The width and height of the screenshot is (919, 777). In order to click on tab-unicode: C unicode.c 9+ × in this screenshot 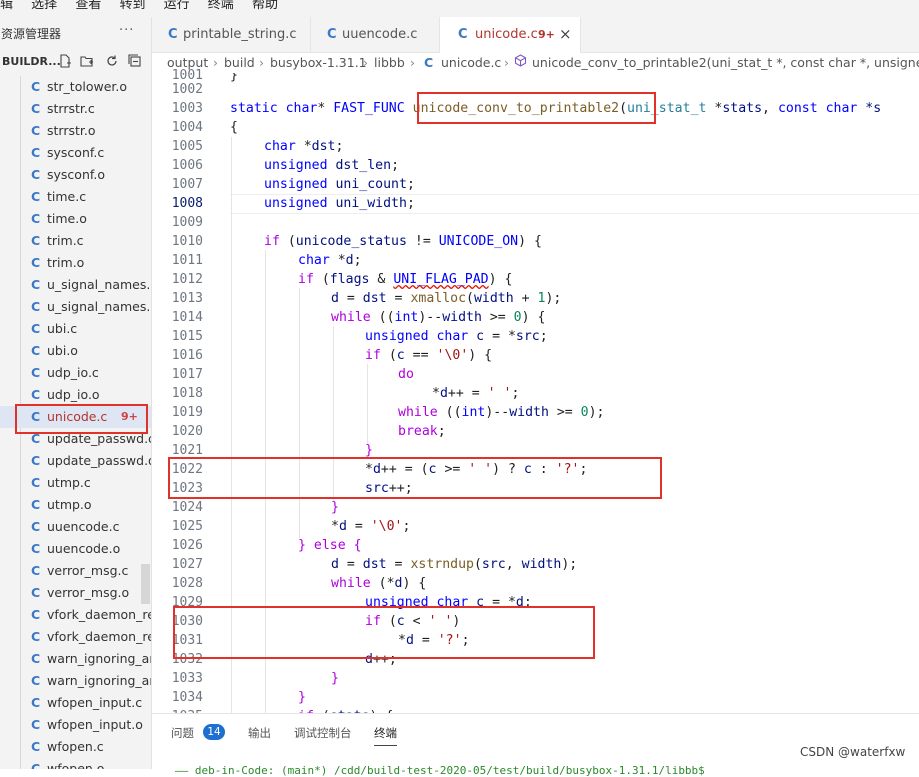, I will do `click(510, 35)`.